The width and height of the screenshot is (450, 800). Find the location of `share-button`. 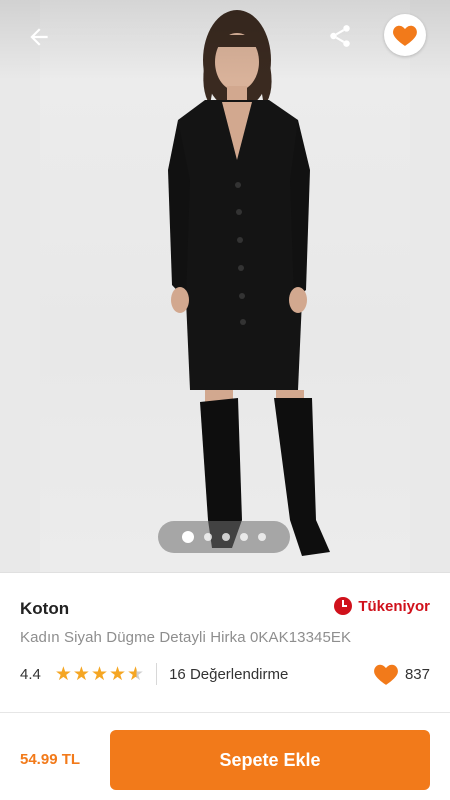

share-button is located at coordinates (340, 36).